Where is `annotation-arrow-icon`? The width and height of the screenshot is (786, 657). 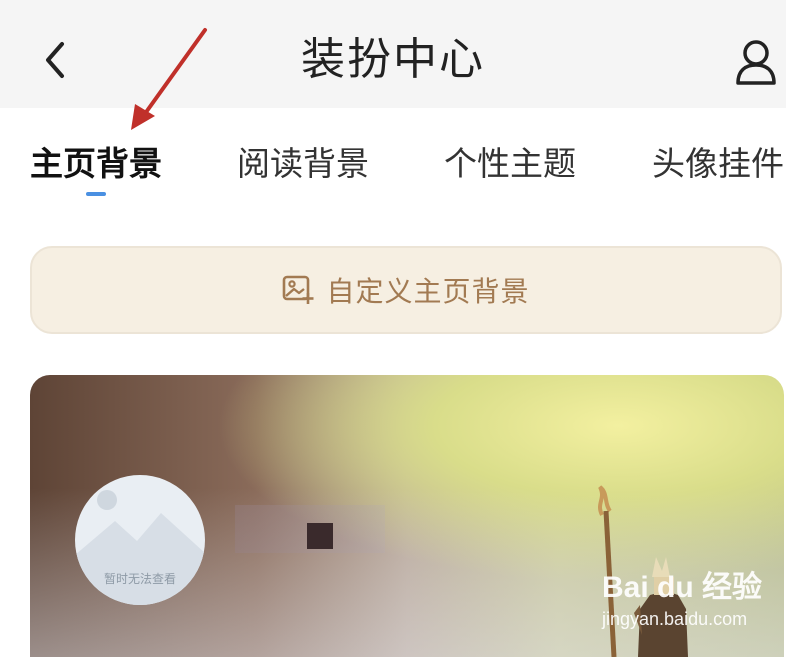
annotation-arrow-icon is located at coordinates (169, 79).